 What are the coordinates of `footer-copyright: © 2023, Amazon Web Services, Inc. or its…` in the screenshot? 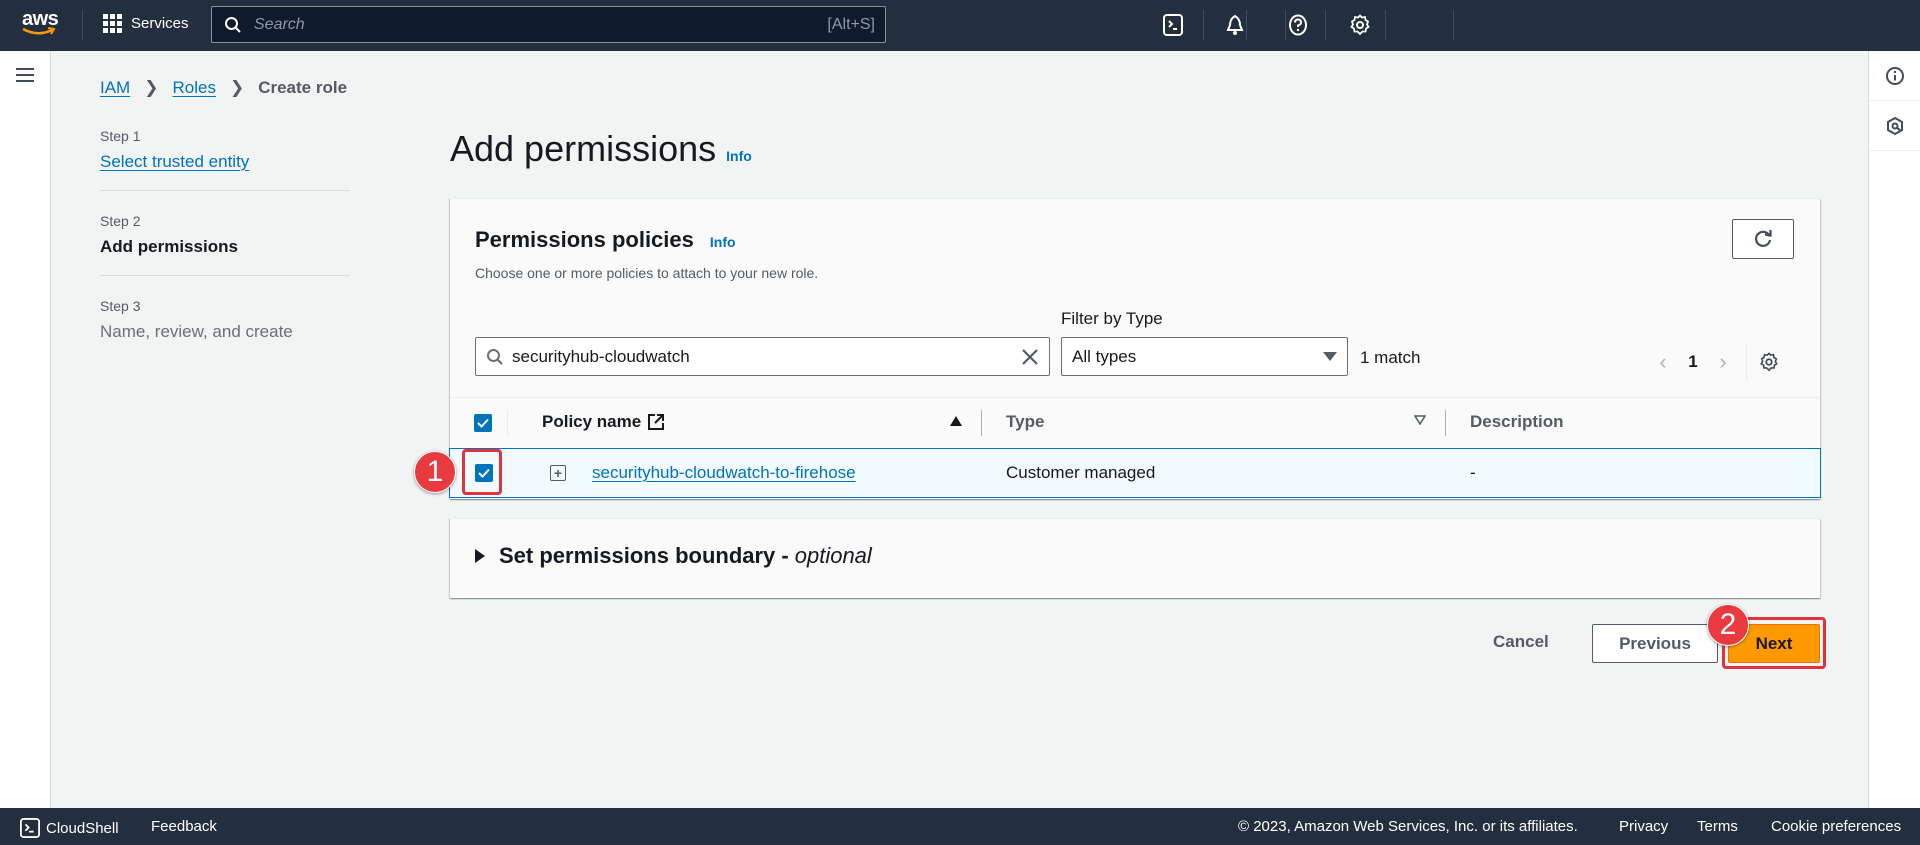 It's located at (1408, 826).